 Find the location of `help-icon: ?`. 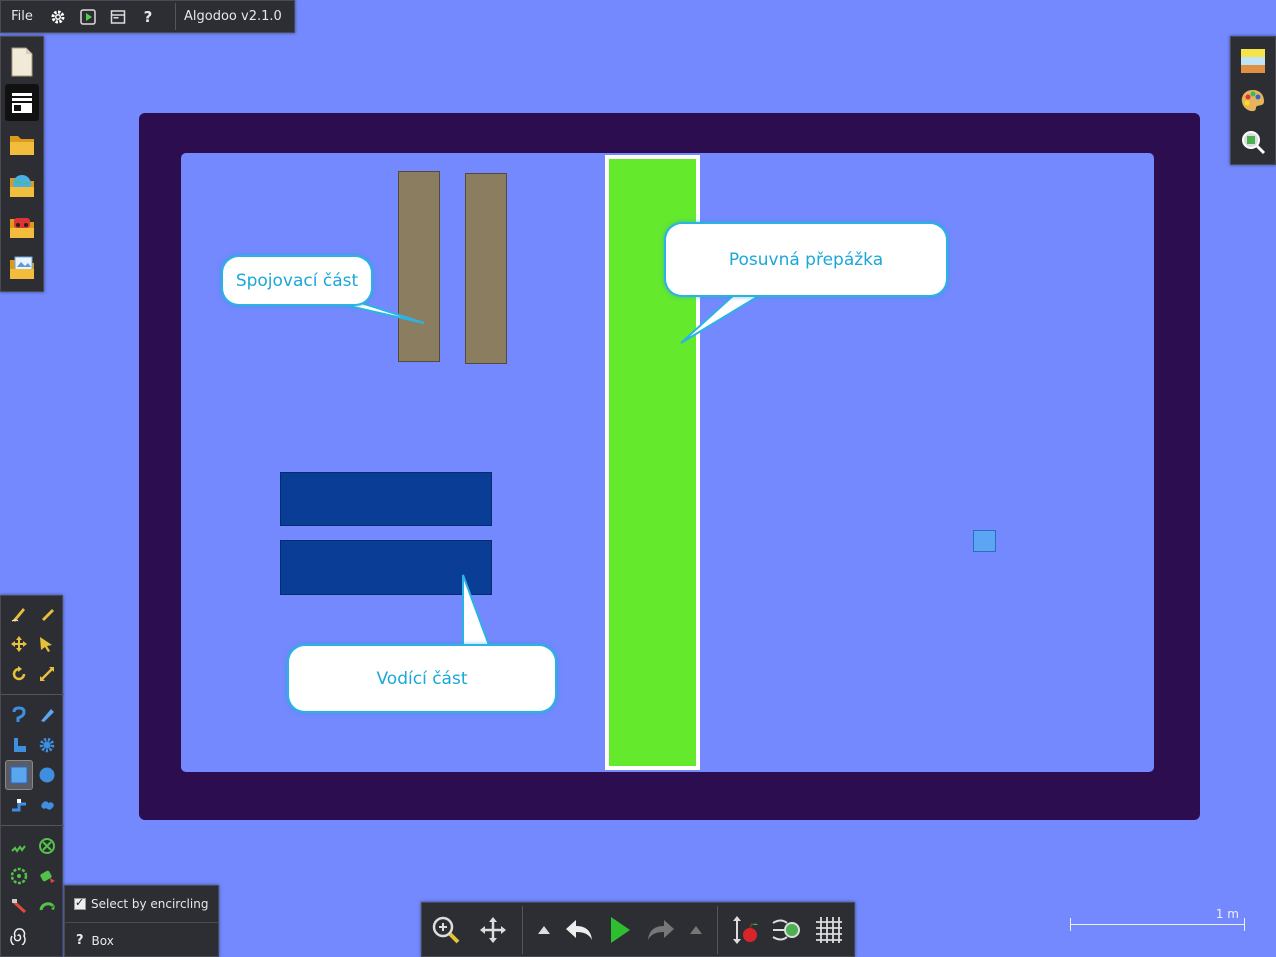

help-icon: ? is located at coordinates (148, 16).